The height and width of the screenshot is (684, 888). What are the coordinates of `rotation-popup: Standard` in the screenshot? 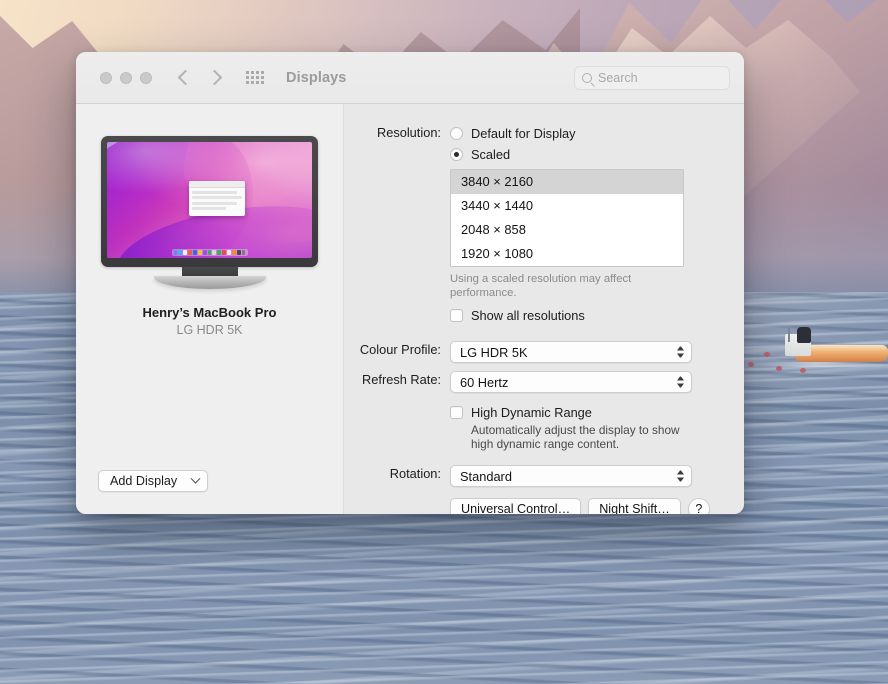 It's located at (571, 476).